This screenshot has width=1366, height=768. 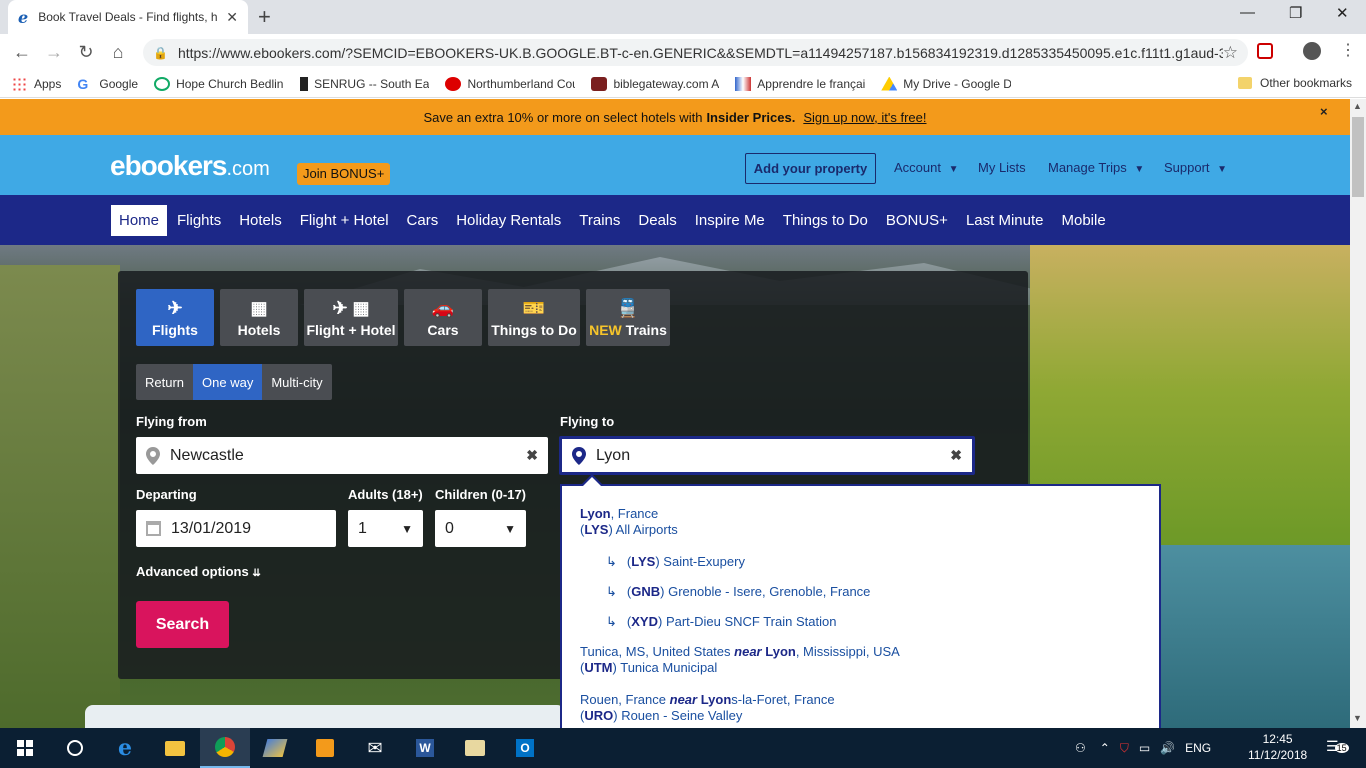 I want to click on bookmark-biblegateway: biblegateway.com A, so click(x=655, y=83).